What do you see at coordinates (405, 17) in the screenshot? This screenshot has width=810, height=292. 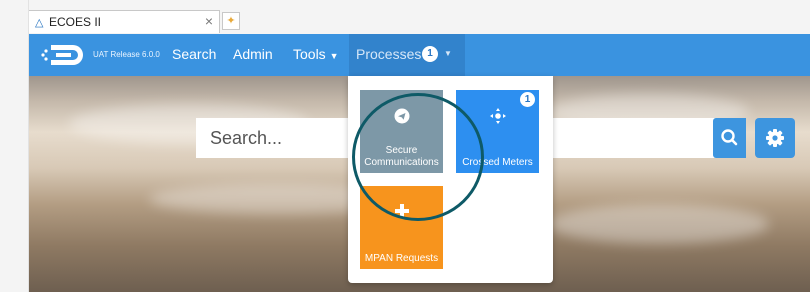 I see `browser-tab-strip: △ ECOES II × ✦` at bounding box center [405, 17].